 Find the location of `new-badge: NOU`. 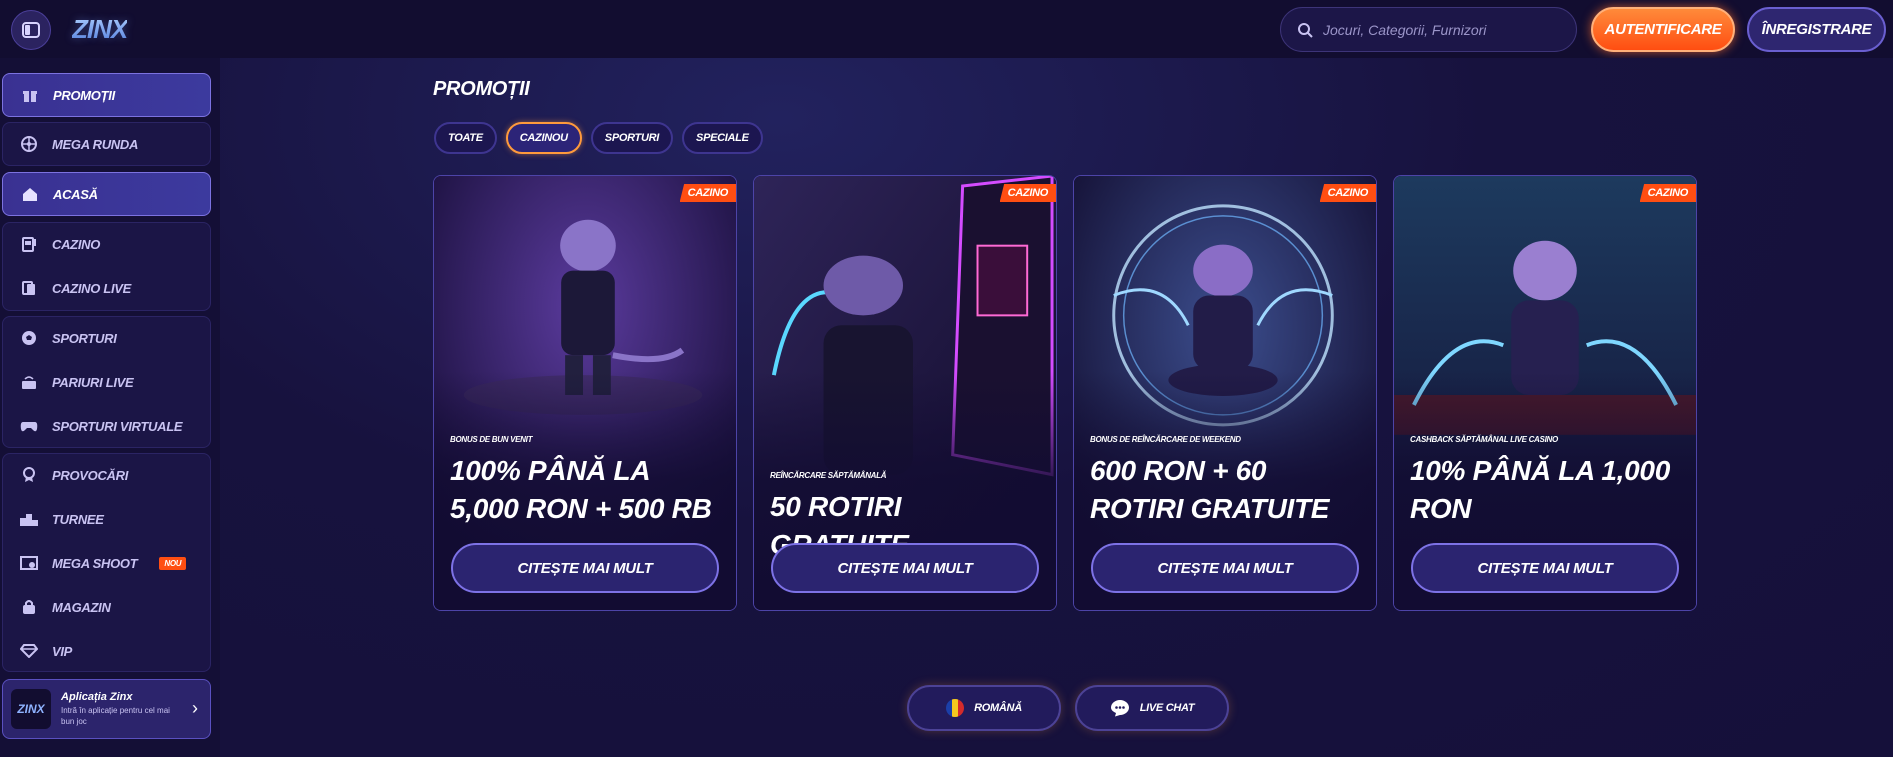

new-badge: NOU is located at coordinates (173, 563).